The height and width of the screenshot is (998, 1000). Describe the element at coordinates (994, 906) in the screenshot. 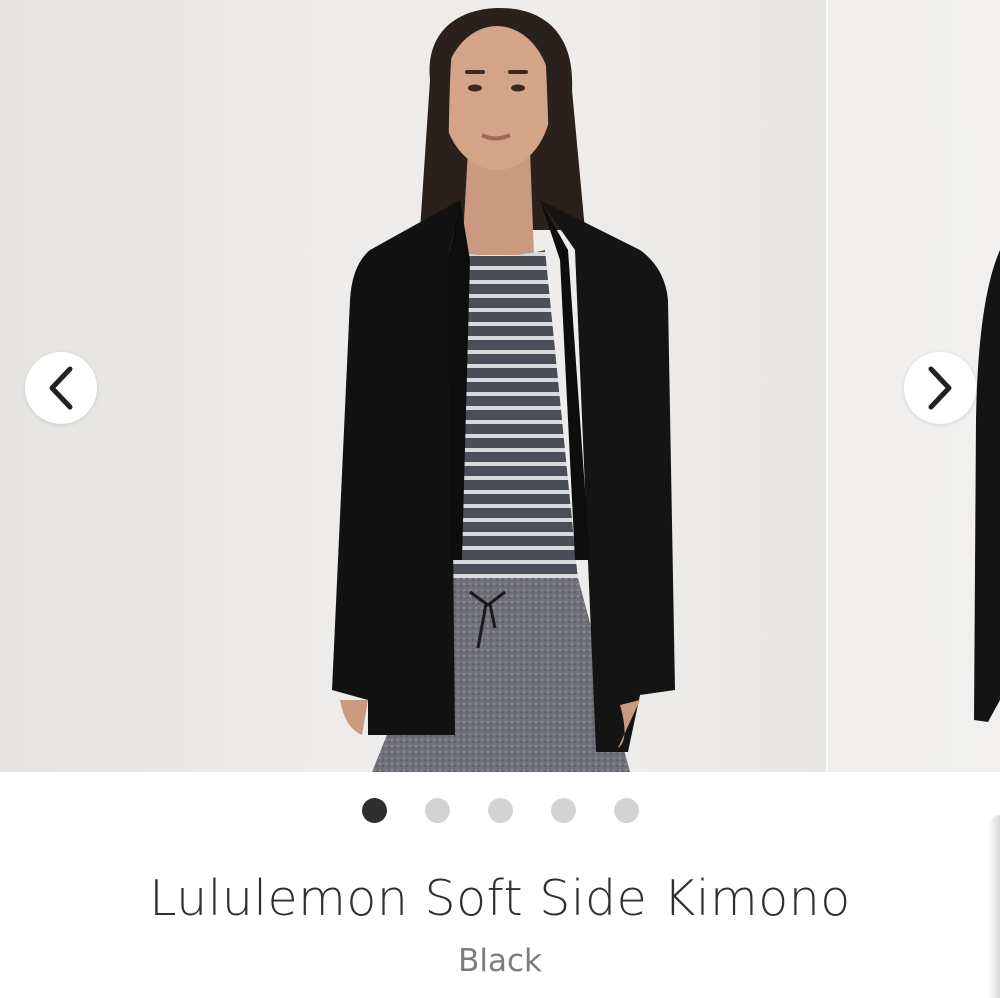

I see `scroll-edge-shadow` at that location.